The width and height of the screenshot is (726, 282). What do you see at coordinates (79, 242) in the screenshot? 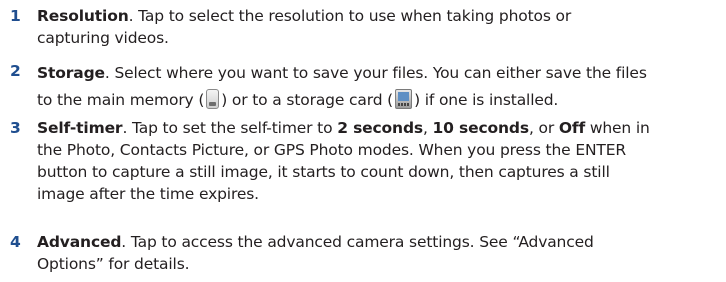
I see `item-title: Advanced` at bounding box center [79, 242].